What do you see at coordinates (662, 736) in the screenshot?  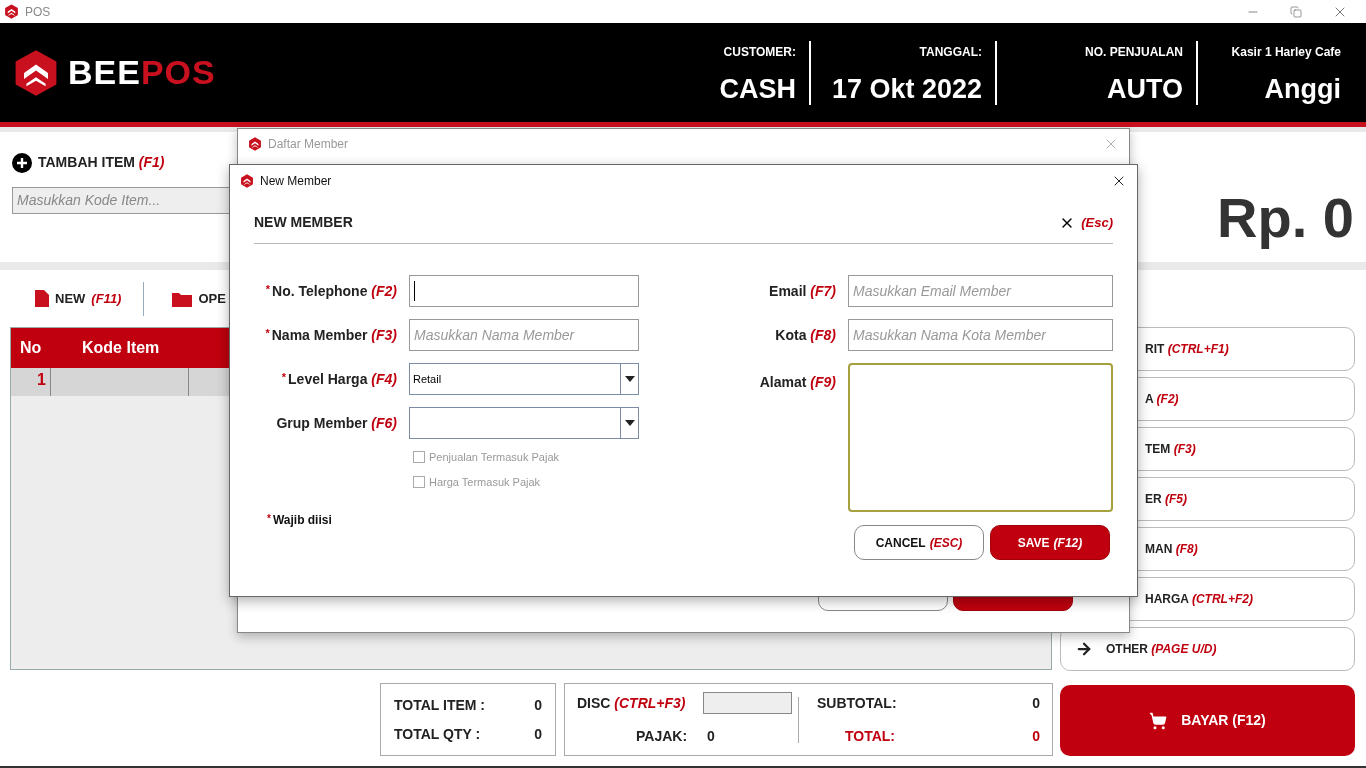 I see `summary-label: PAJAK:` at bounding box center [662, 736].